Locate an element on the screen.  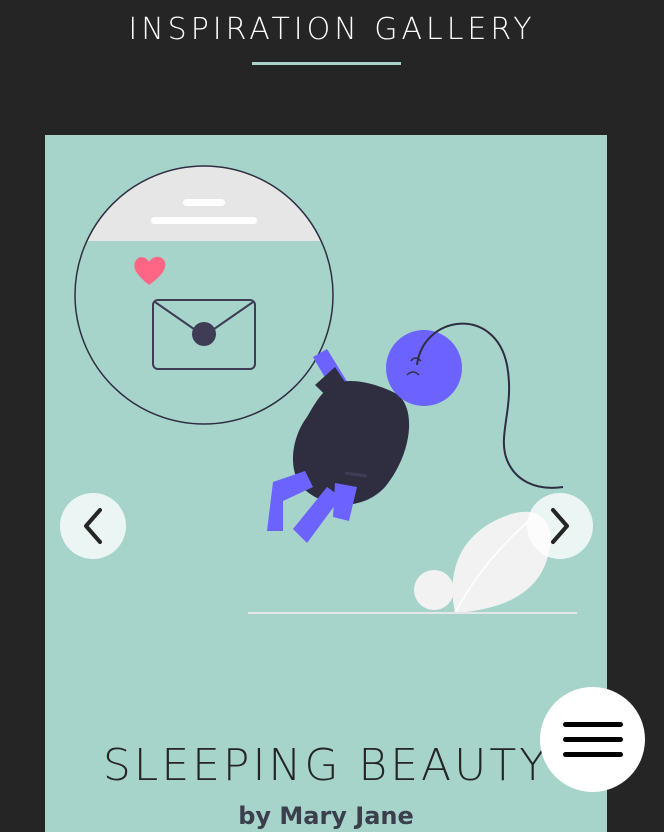
artwork-title: SLEEPING BEAUTY is located at coordinates (326, 765).